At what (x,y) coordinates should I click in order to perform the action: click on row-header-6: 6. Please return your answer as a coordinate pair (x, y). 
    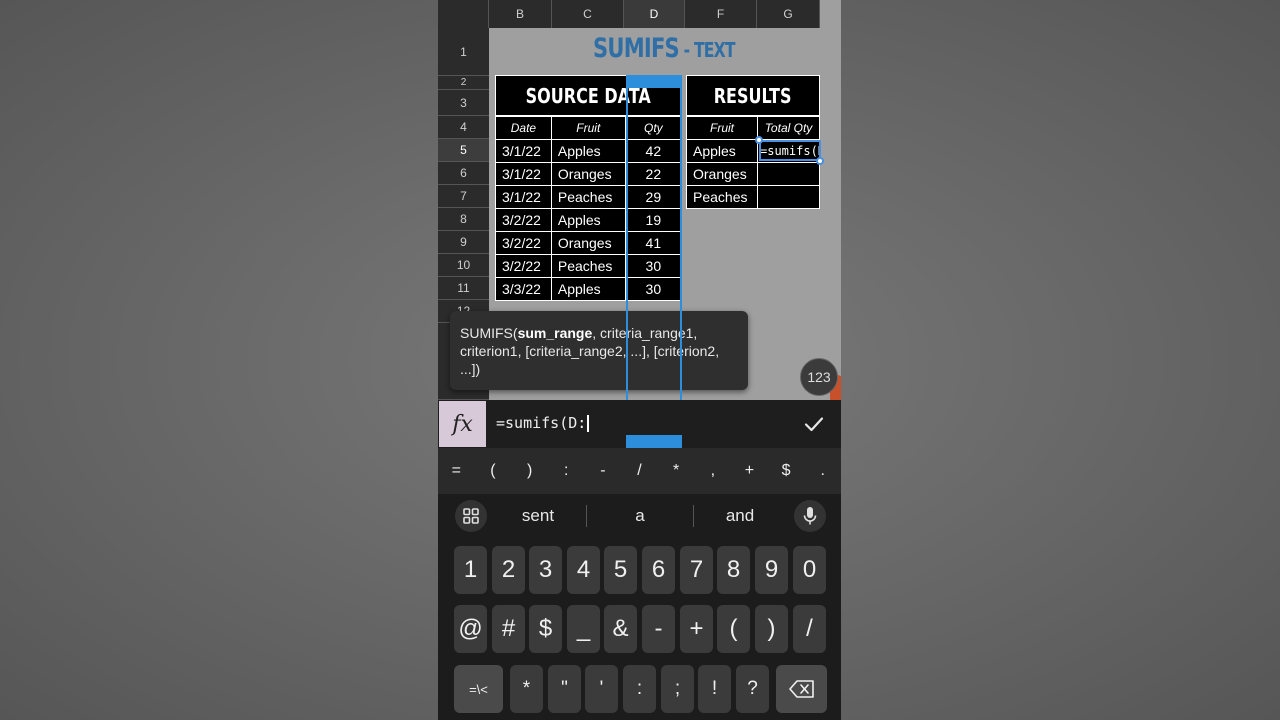
    Looking at the image, I should click on (463, 173).